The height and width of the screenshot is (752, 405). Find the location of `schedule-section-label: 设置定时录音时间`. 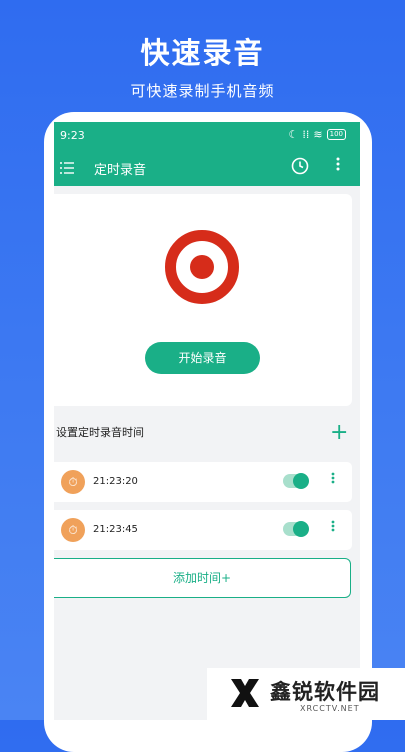

schedule-section-label: 设置定时录音时间 is located at coordinates (100, 432).